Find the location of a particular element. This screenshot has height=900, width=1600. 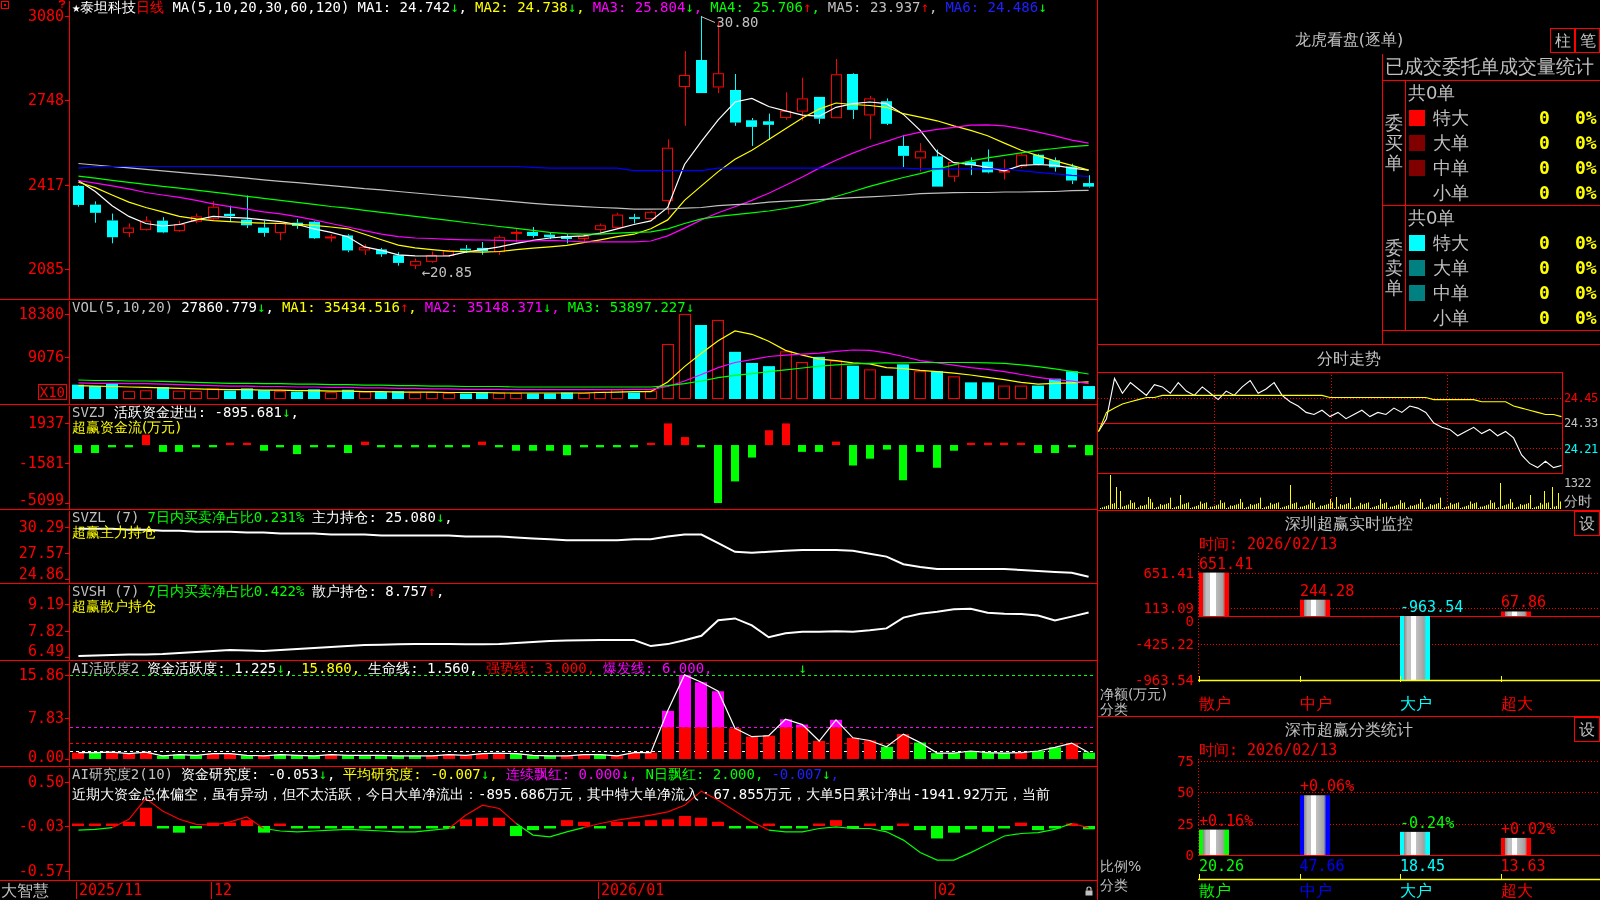

panel-title: 龙虎看盘(逐单) is located at coordinates (1349, 40).